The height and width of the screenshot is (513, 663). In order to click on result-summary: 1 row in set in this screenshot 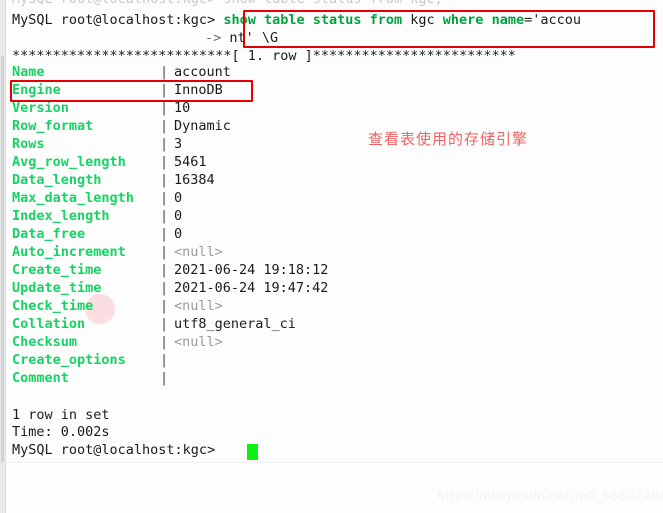, I will do `click(61, 415)`.